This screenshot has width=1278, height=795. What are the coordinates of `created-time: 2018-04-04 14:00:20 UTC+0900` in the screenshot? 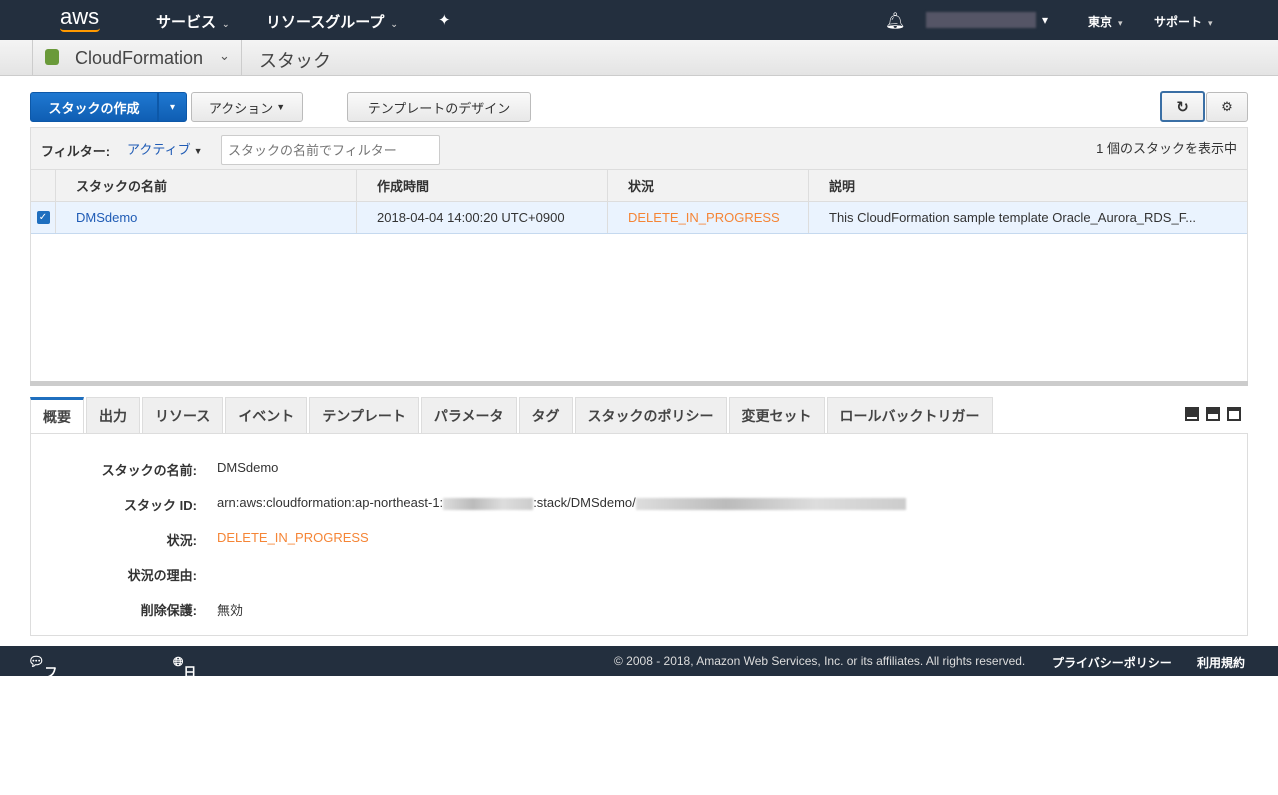 It's located at (482, 217).